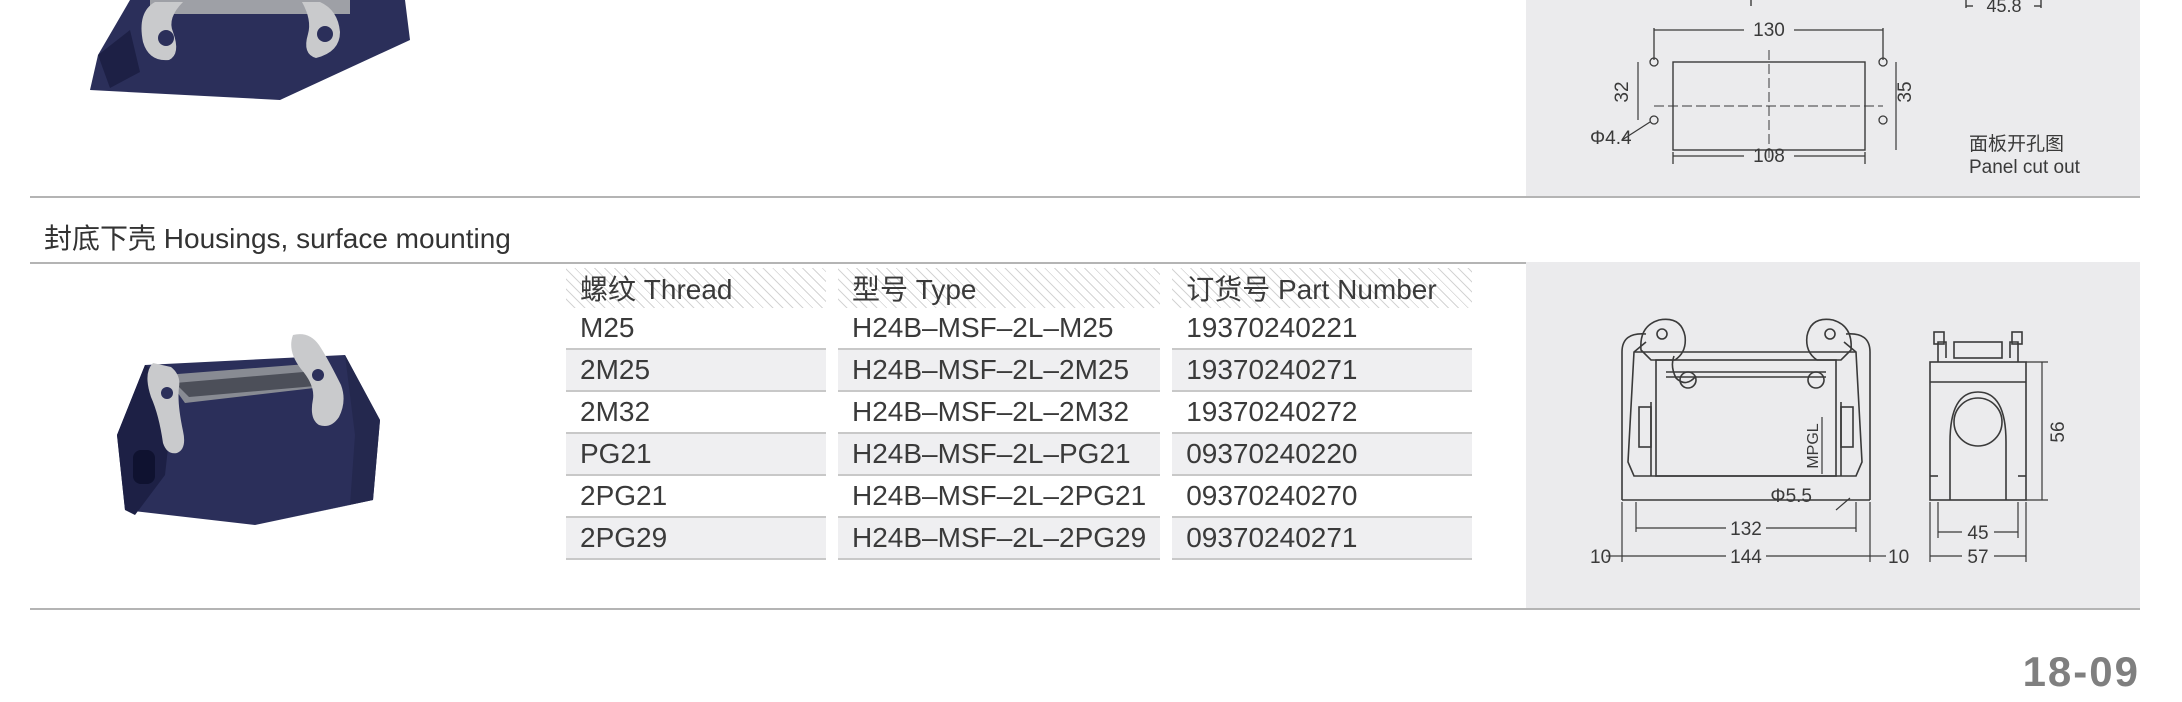 Image resolution: width=2182 pixels, height=702 pixels. What do you see at coordinates (1322, 329) in the screenshot?
I see `cell-part-number: 19370240221` at bounding box center [1322, 329].